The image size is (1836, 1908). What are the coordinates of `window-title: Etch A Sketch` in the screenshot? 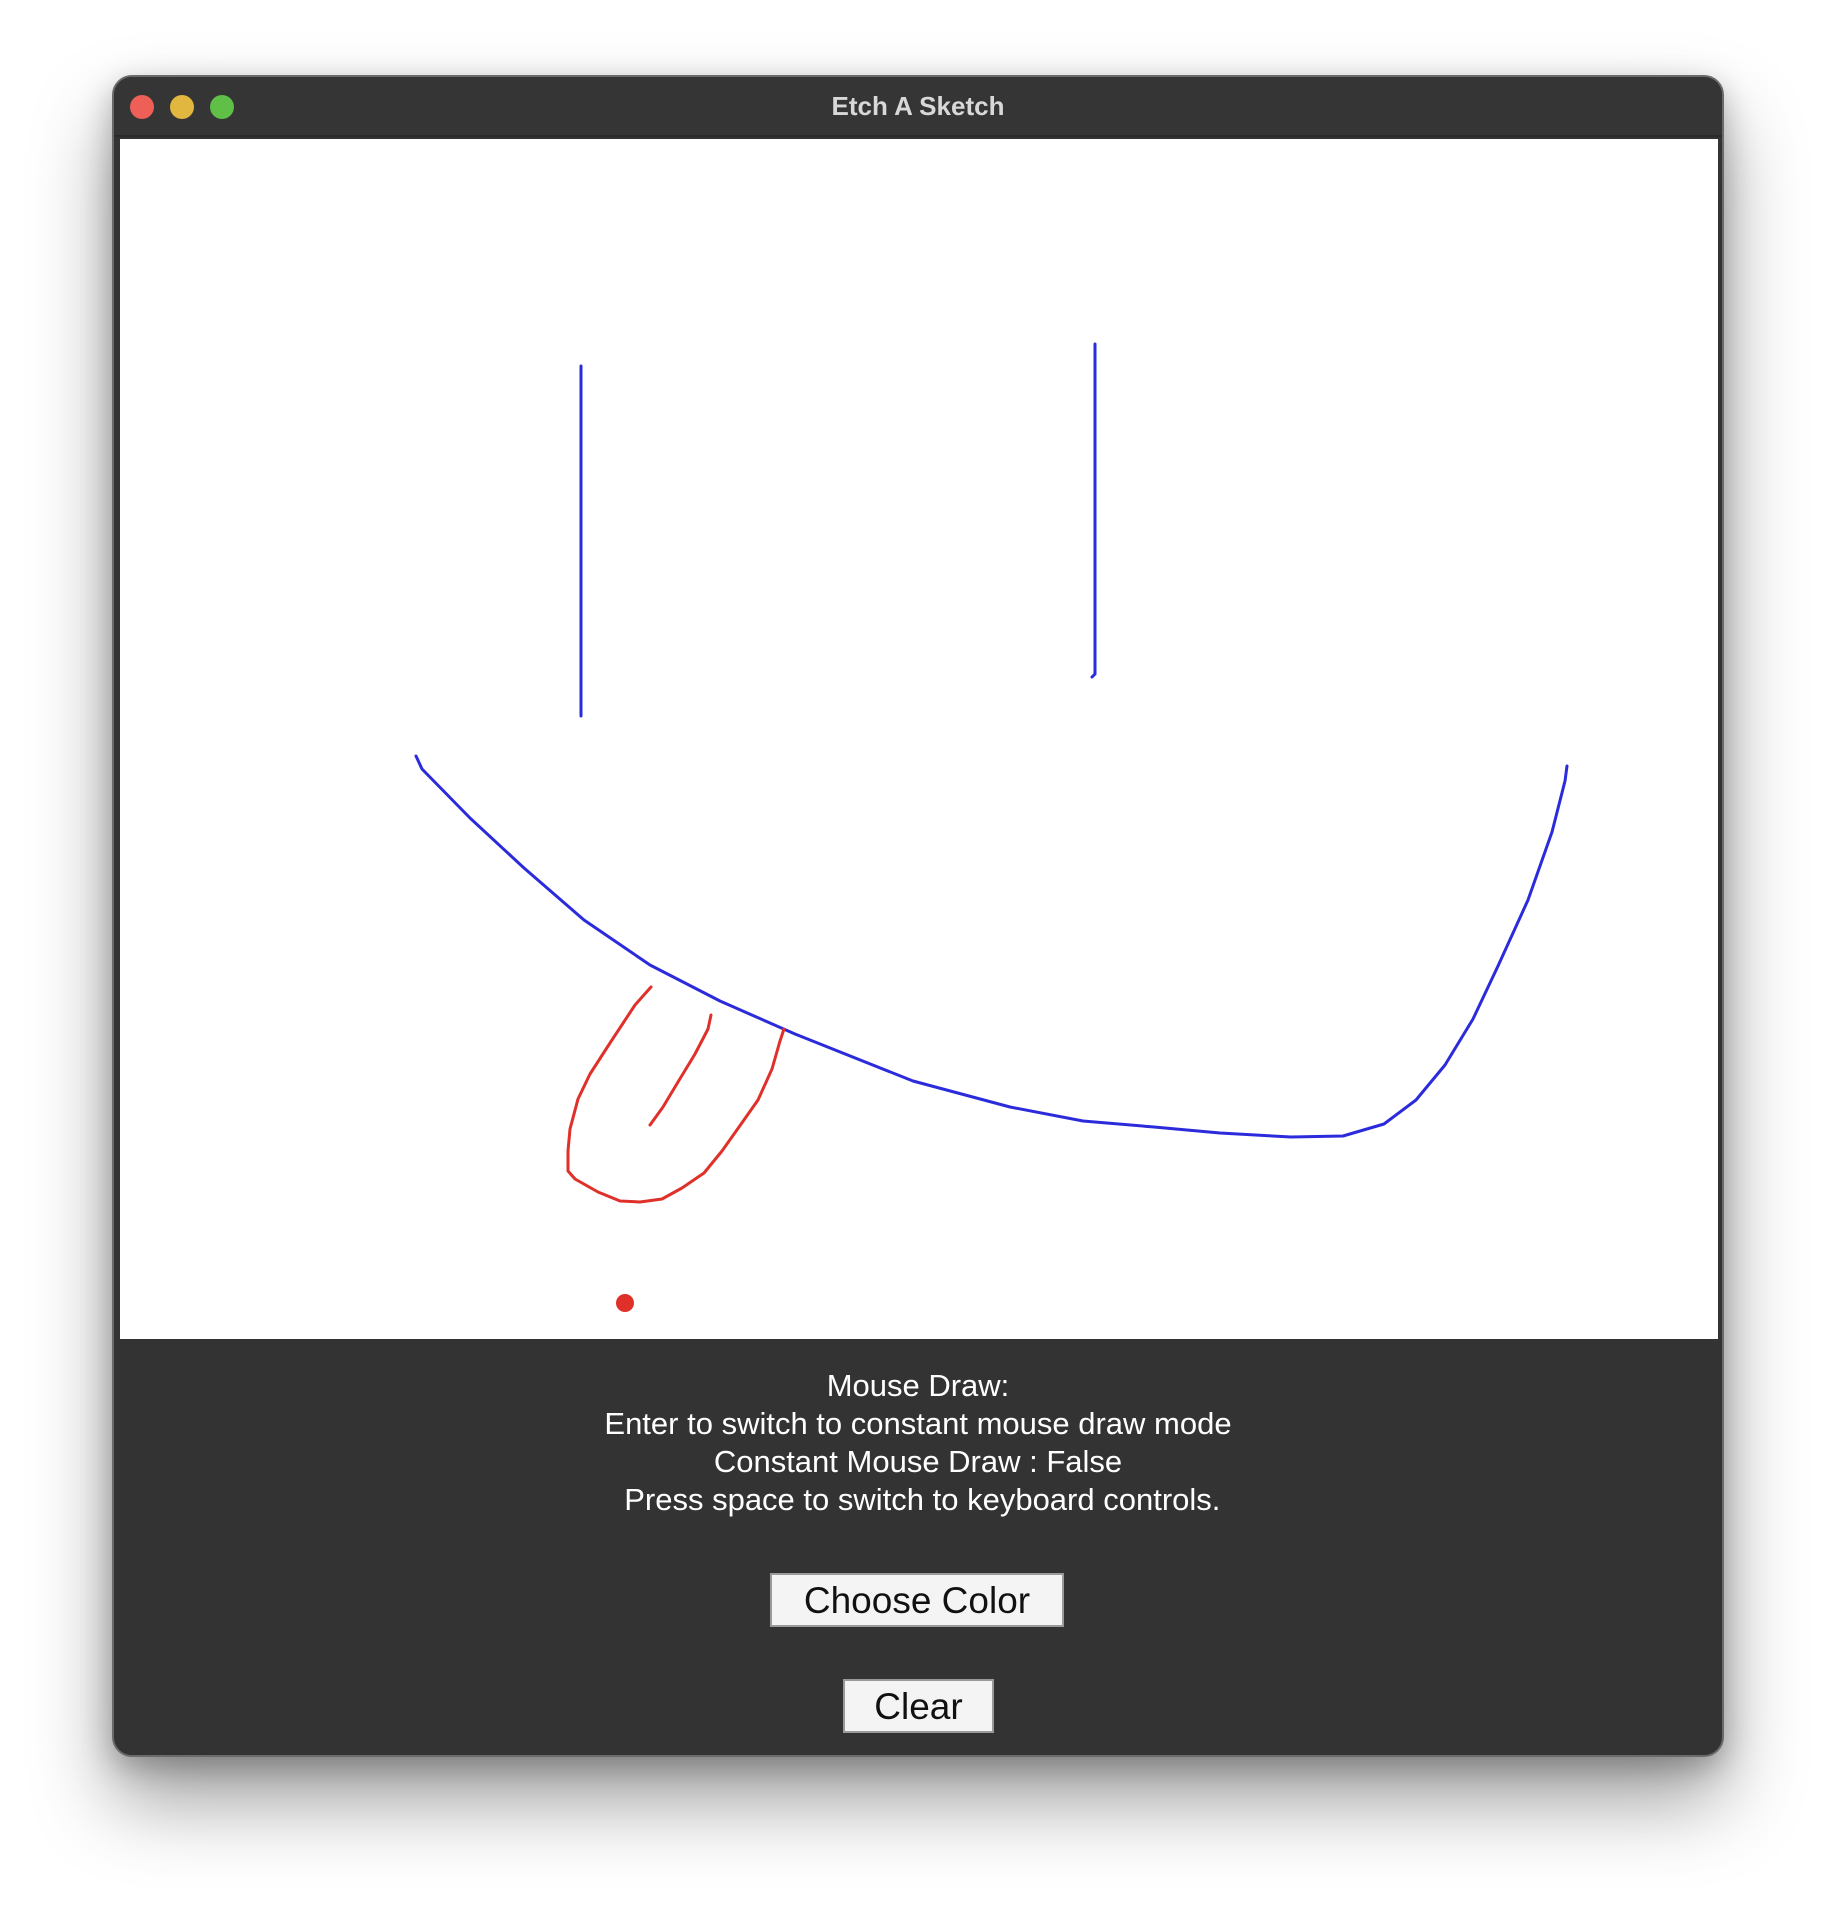 It's located at (918, 106).